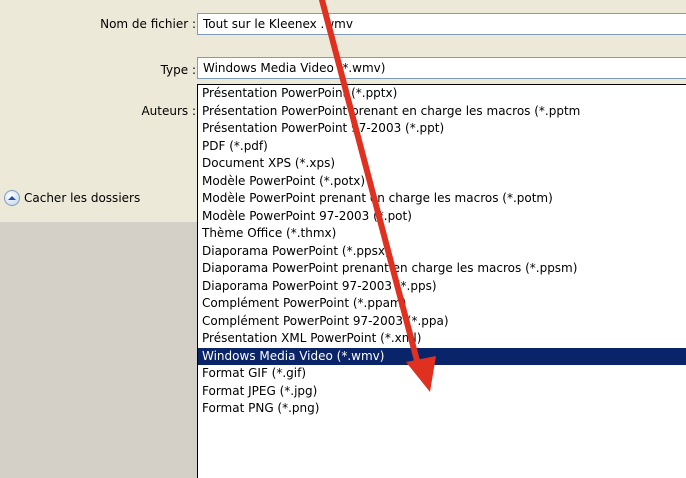  What do you see at coordinates (12, 198) in the screenshot?
I see `chevron-up-icon` at bounding box center [12, 198].